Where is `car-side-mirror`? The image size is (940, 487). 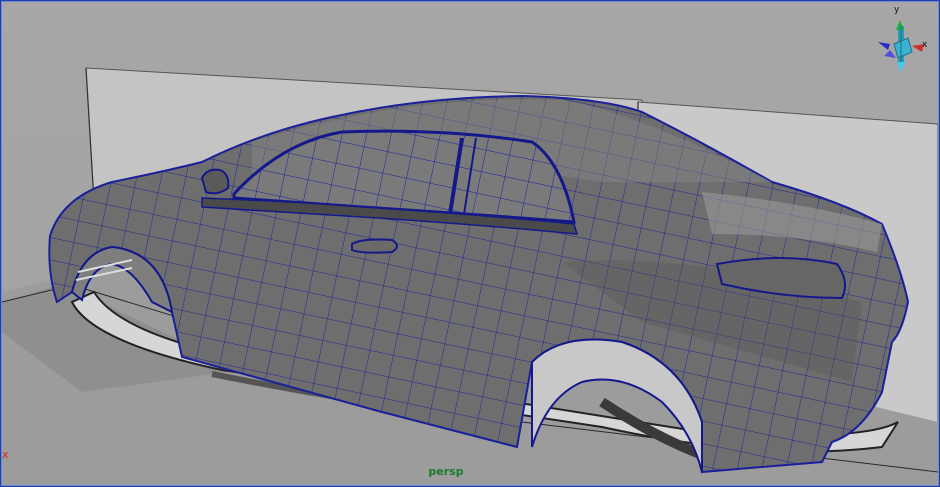 car-side-mirror is located at coordinates (215, 181).